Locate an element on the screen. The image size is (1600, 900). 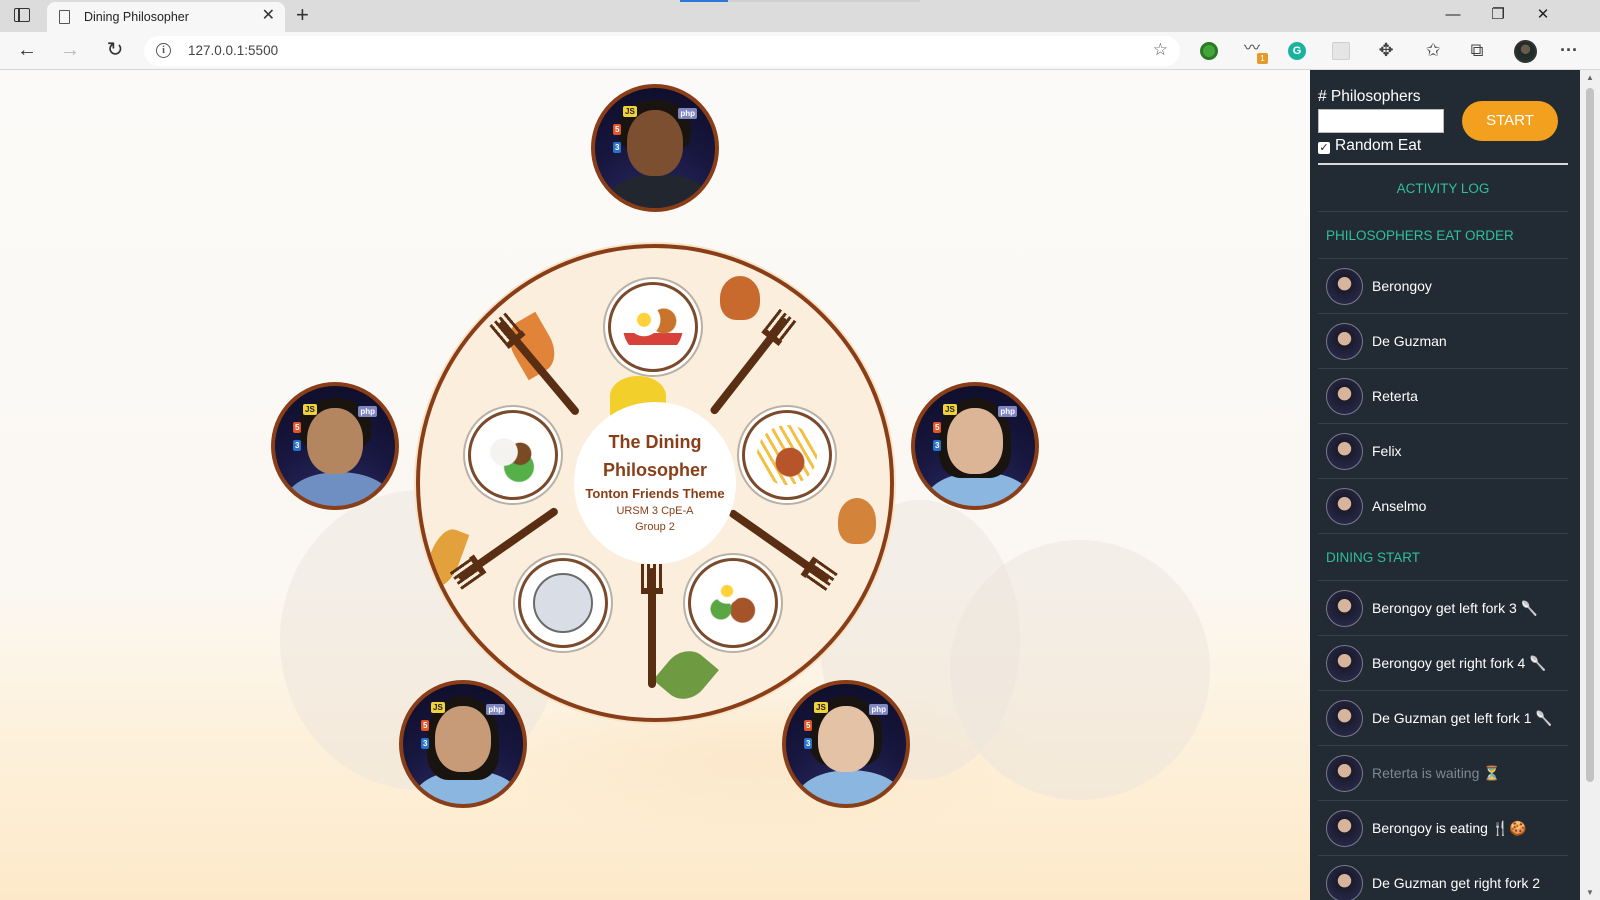
log-event: Berongoy get right fork 4 🥄 is located at coordinates (1443, 663).